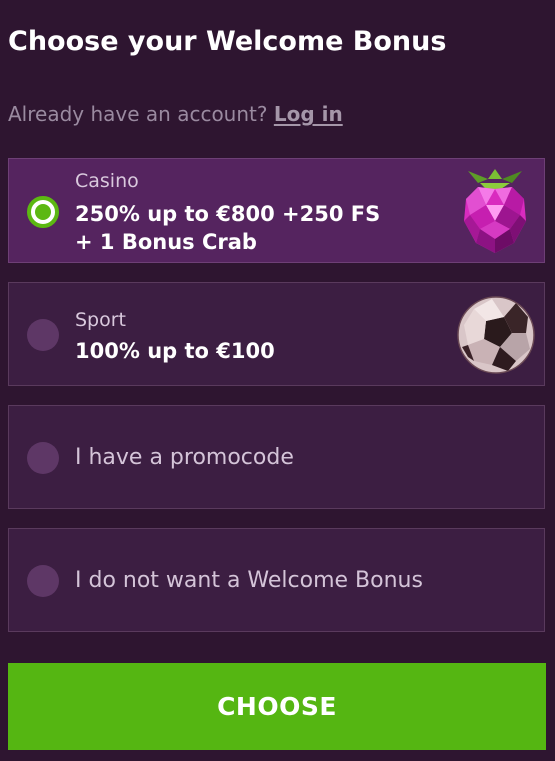 This screenshot has height=761, width=555. I want to click on option-casino-offer-line2: + 1 Bonus Crab, so click(166, 242).